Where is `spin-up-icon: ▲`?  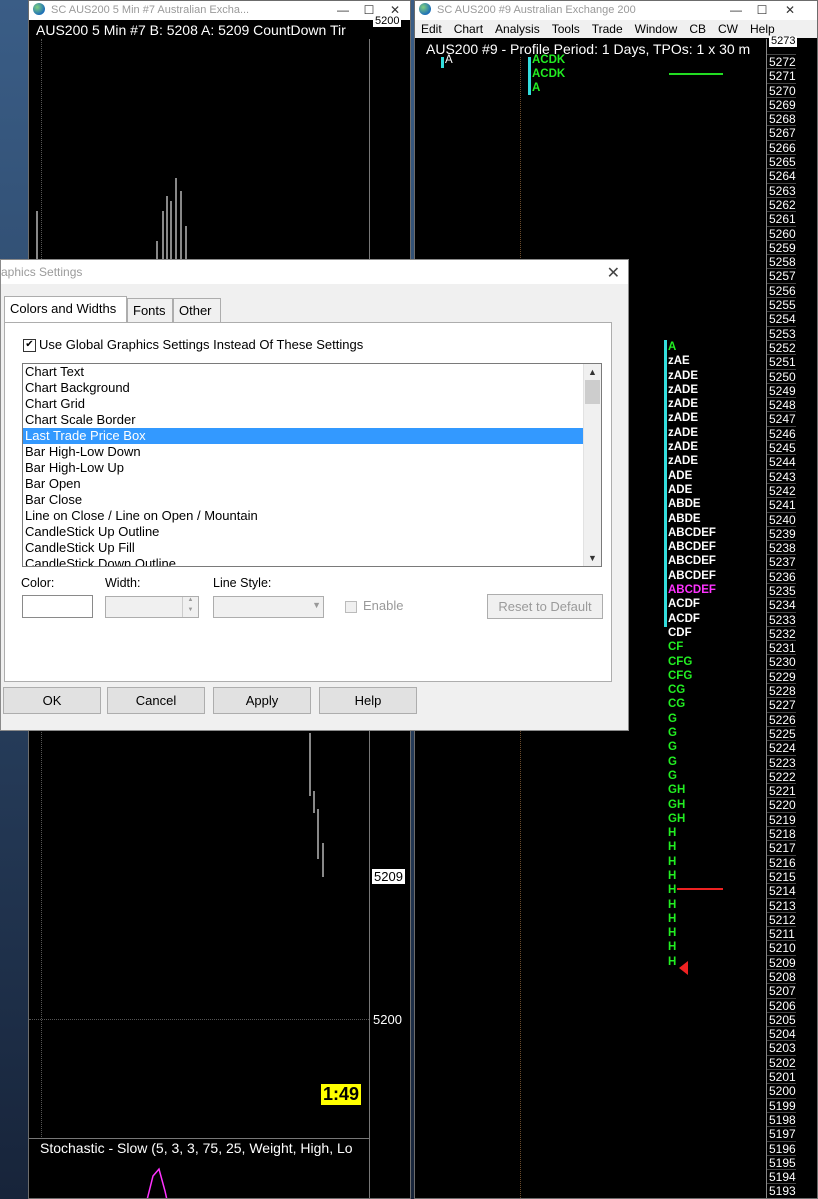
spin-up-icon: ▲ is located at coordinates (190, 602).